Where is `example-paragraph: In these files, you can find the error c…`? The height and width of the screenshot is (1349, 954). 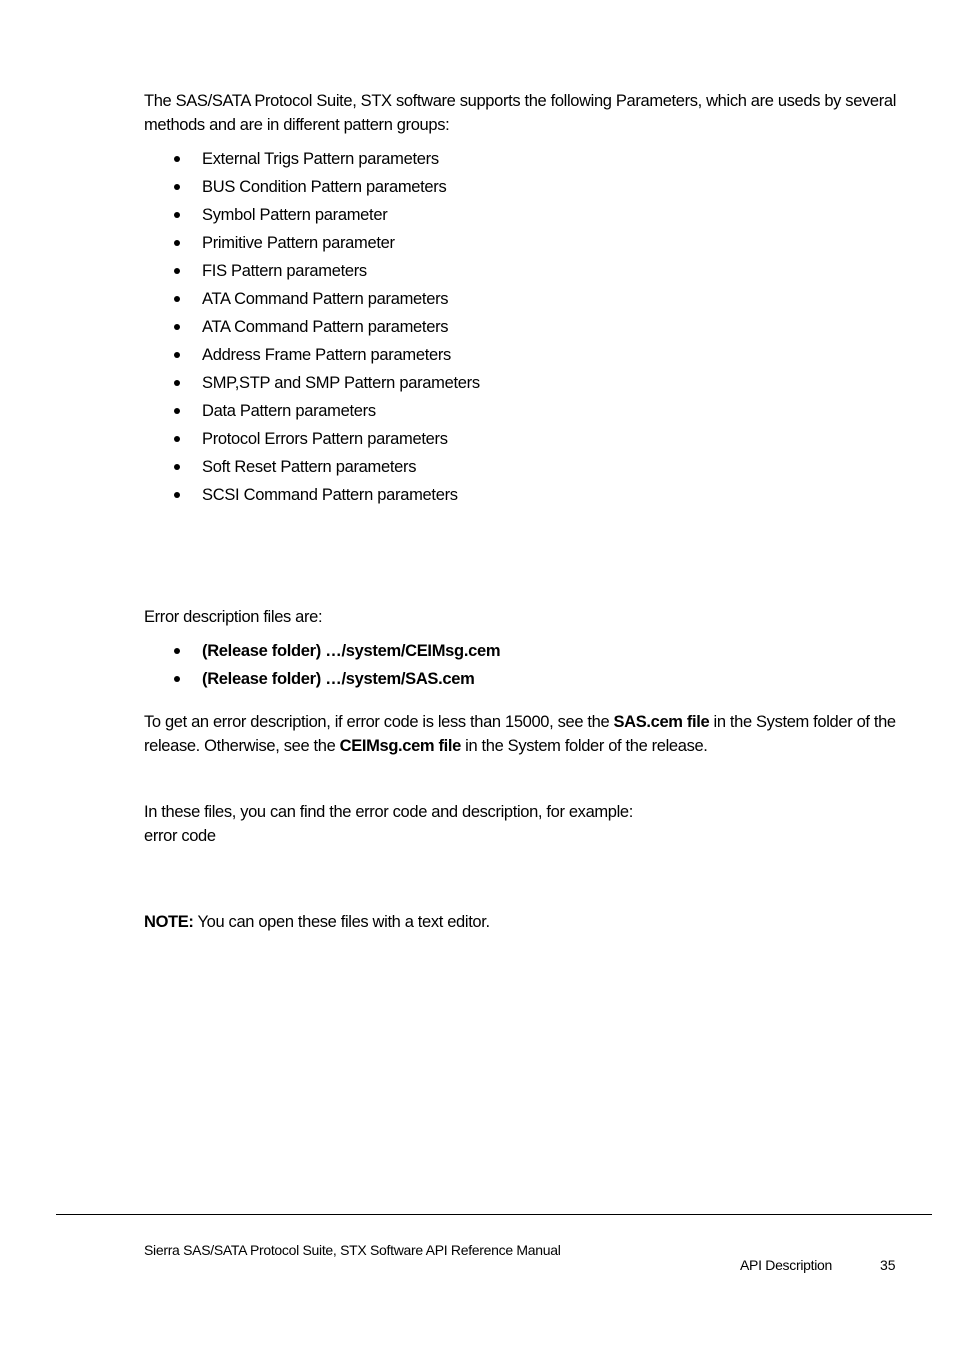 example-paragraph: In these files, you can find the error c… is located at coordinates (524, 824).